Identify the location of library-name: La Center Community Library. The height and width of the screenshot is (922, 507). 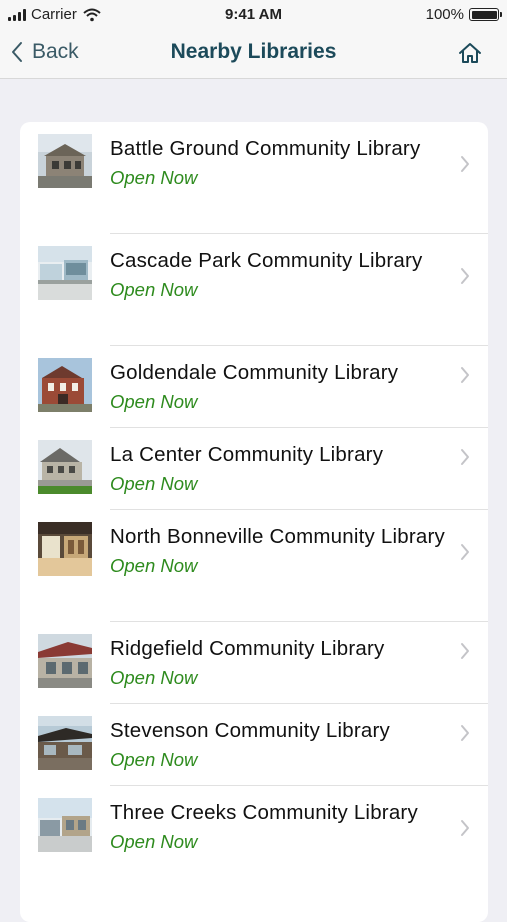
(247, 454).